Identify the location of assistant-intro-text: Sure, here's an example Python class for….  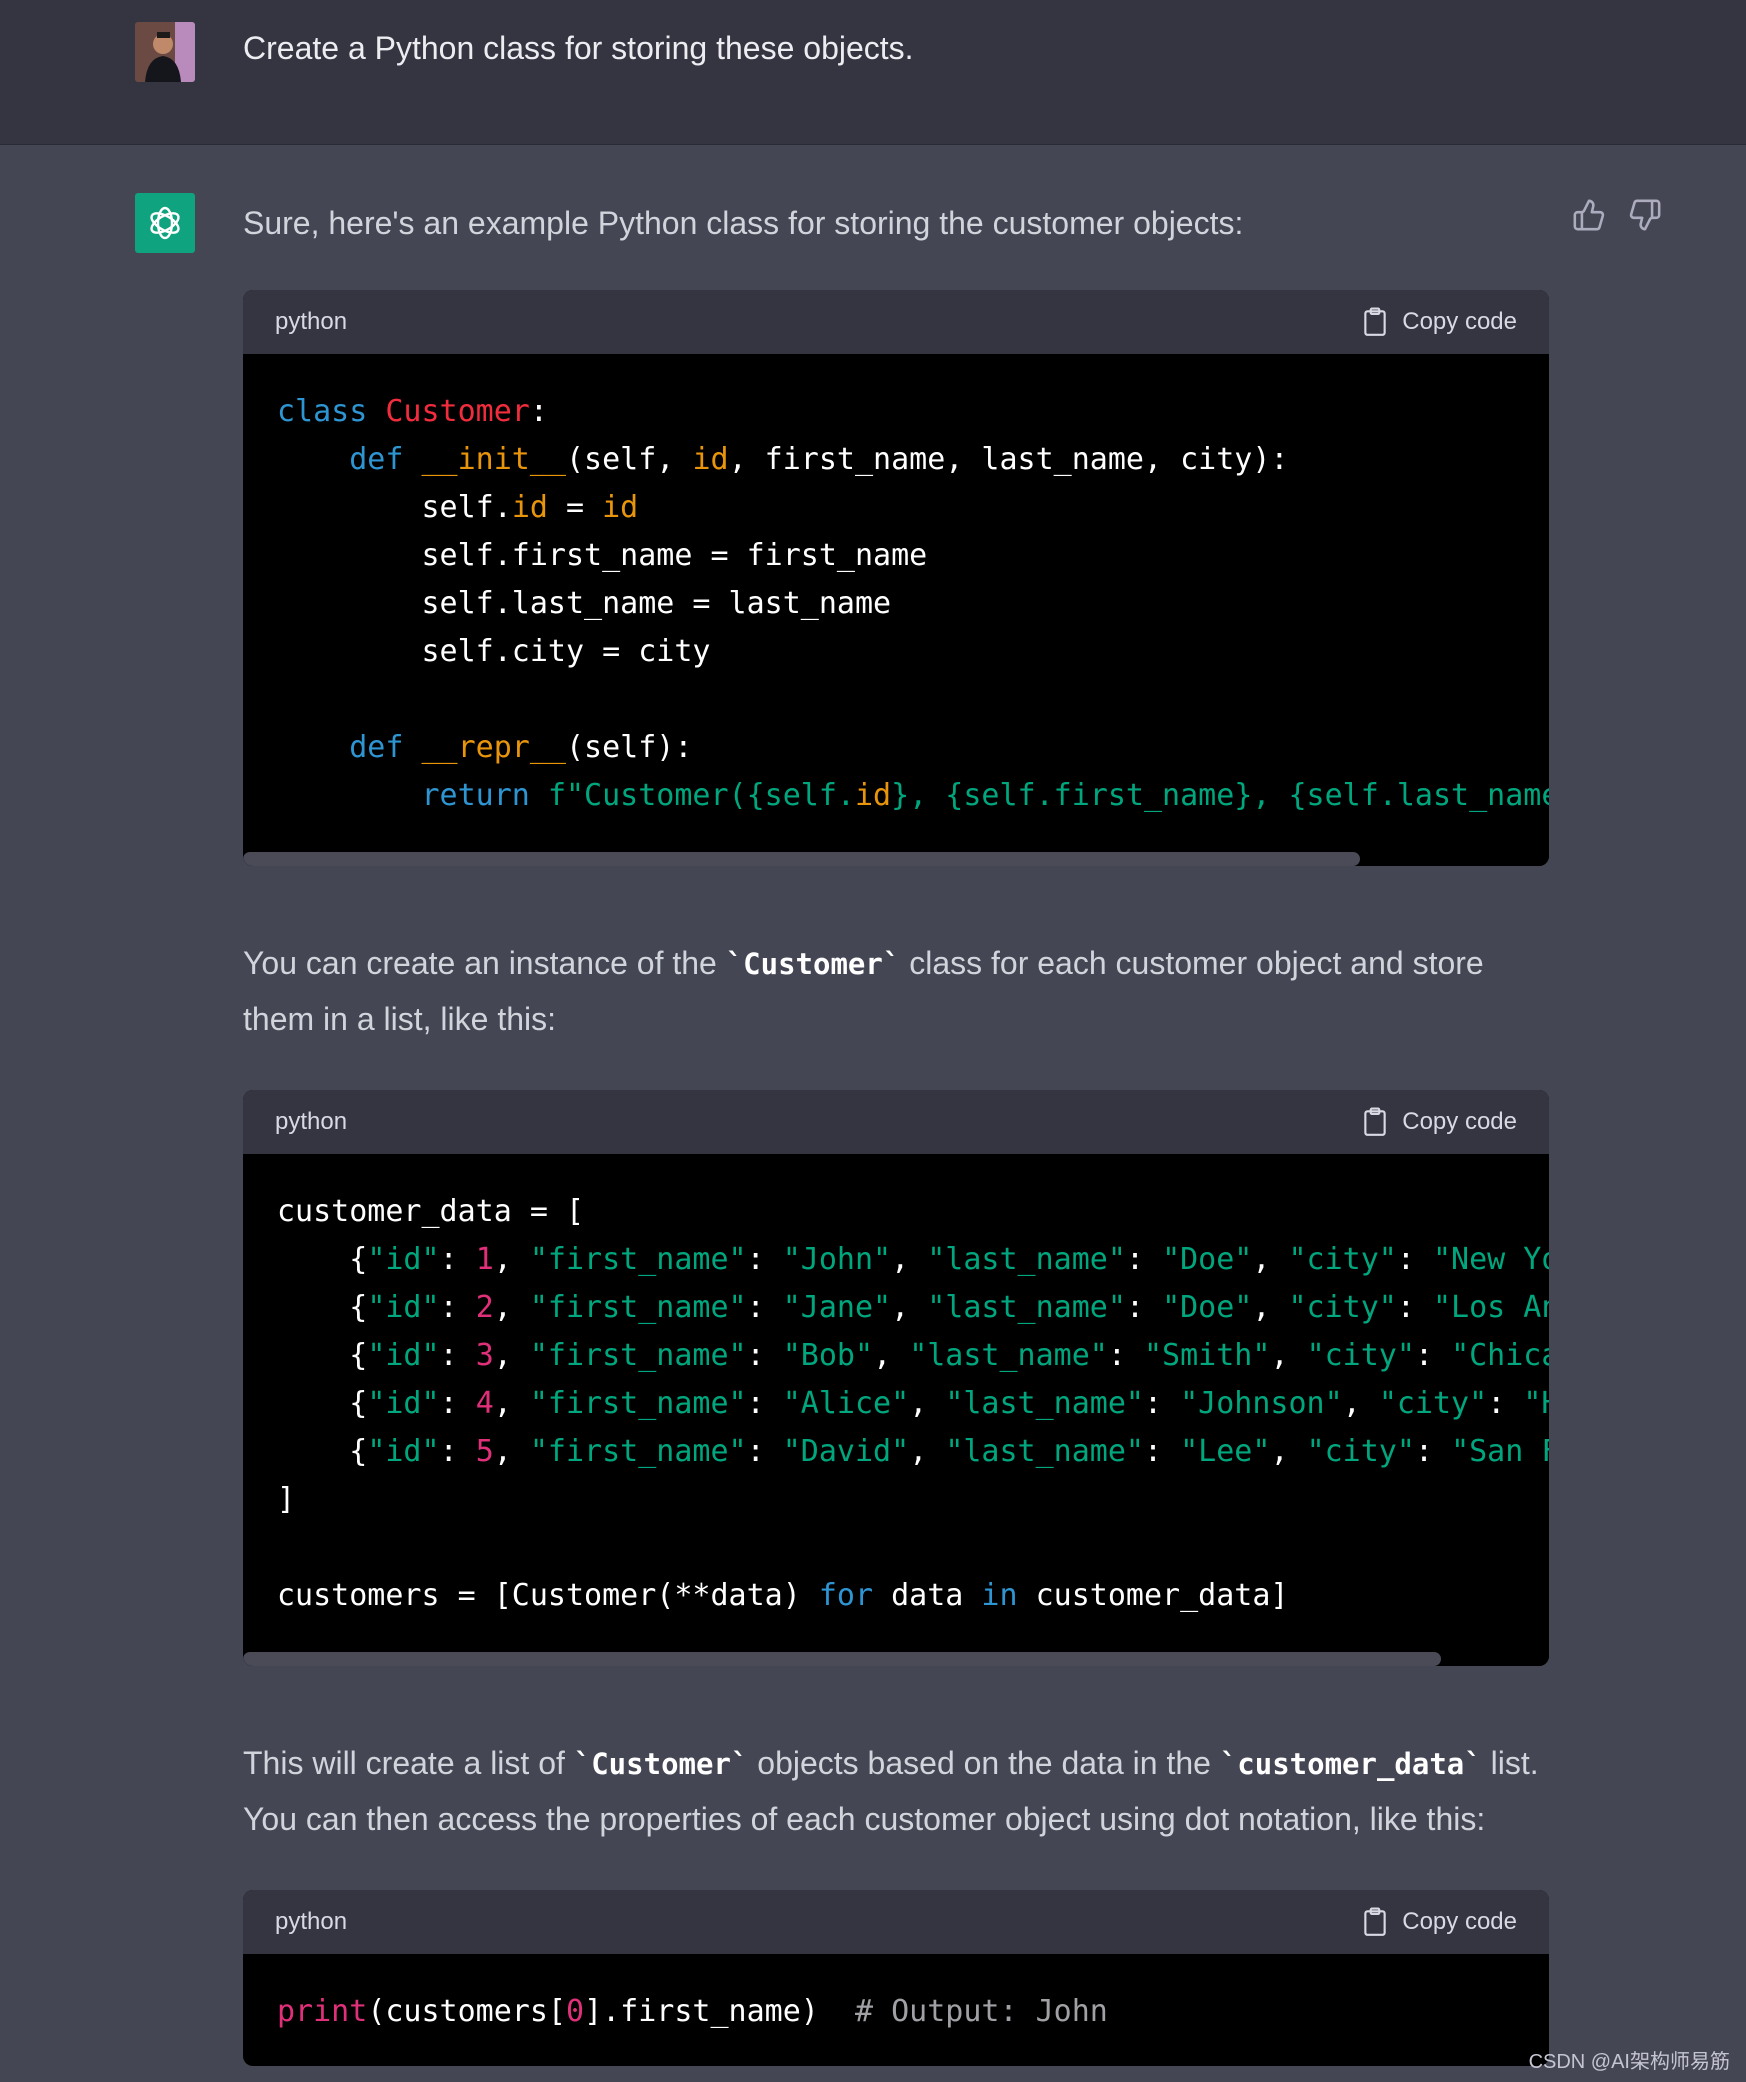
(743, 223).